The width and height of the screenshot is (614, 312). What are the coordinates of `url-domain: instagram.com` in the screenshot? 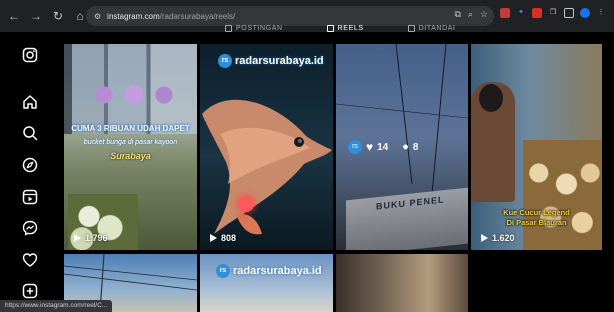 It's located at (133, 16).